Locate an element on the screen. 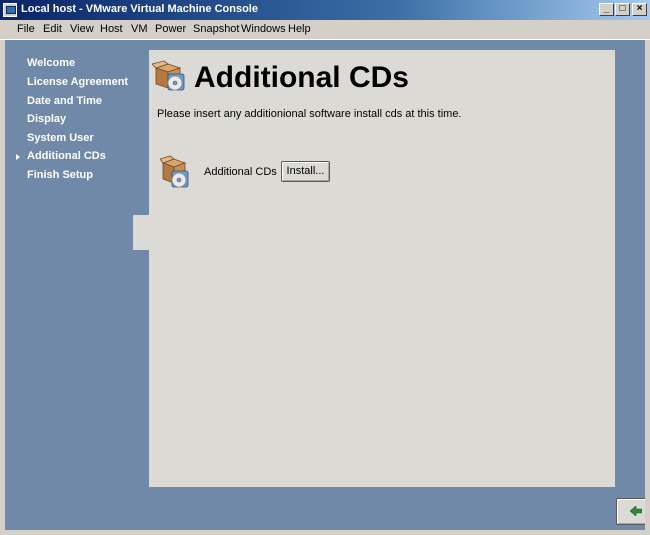  maximize-button: □ is located at coordinates (622, 9).